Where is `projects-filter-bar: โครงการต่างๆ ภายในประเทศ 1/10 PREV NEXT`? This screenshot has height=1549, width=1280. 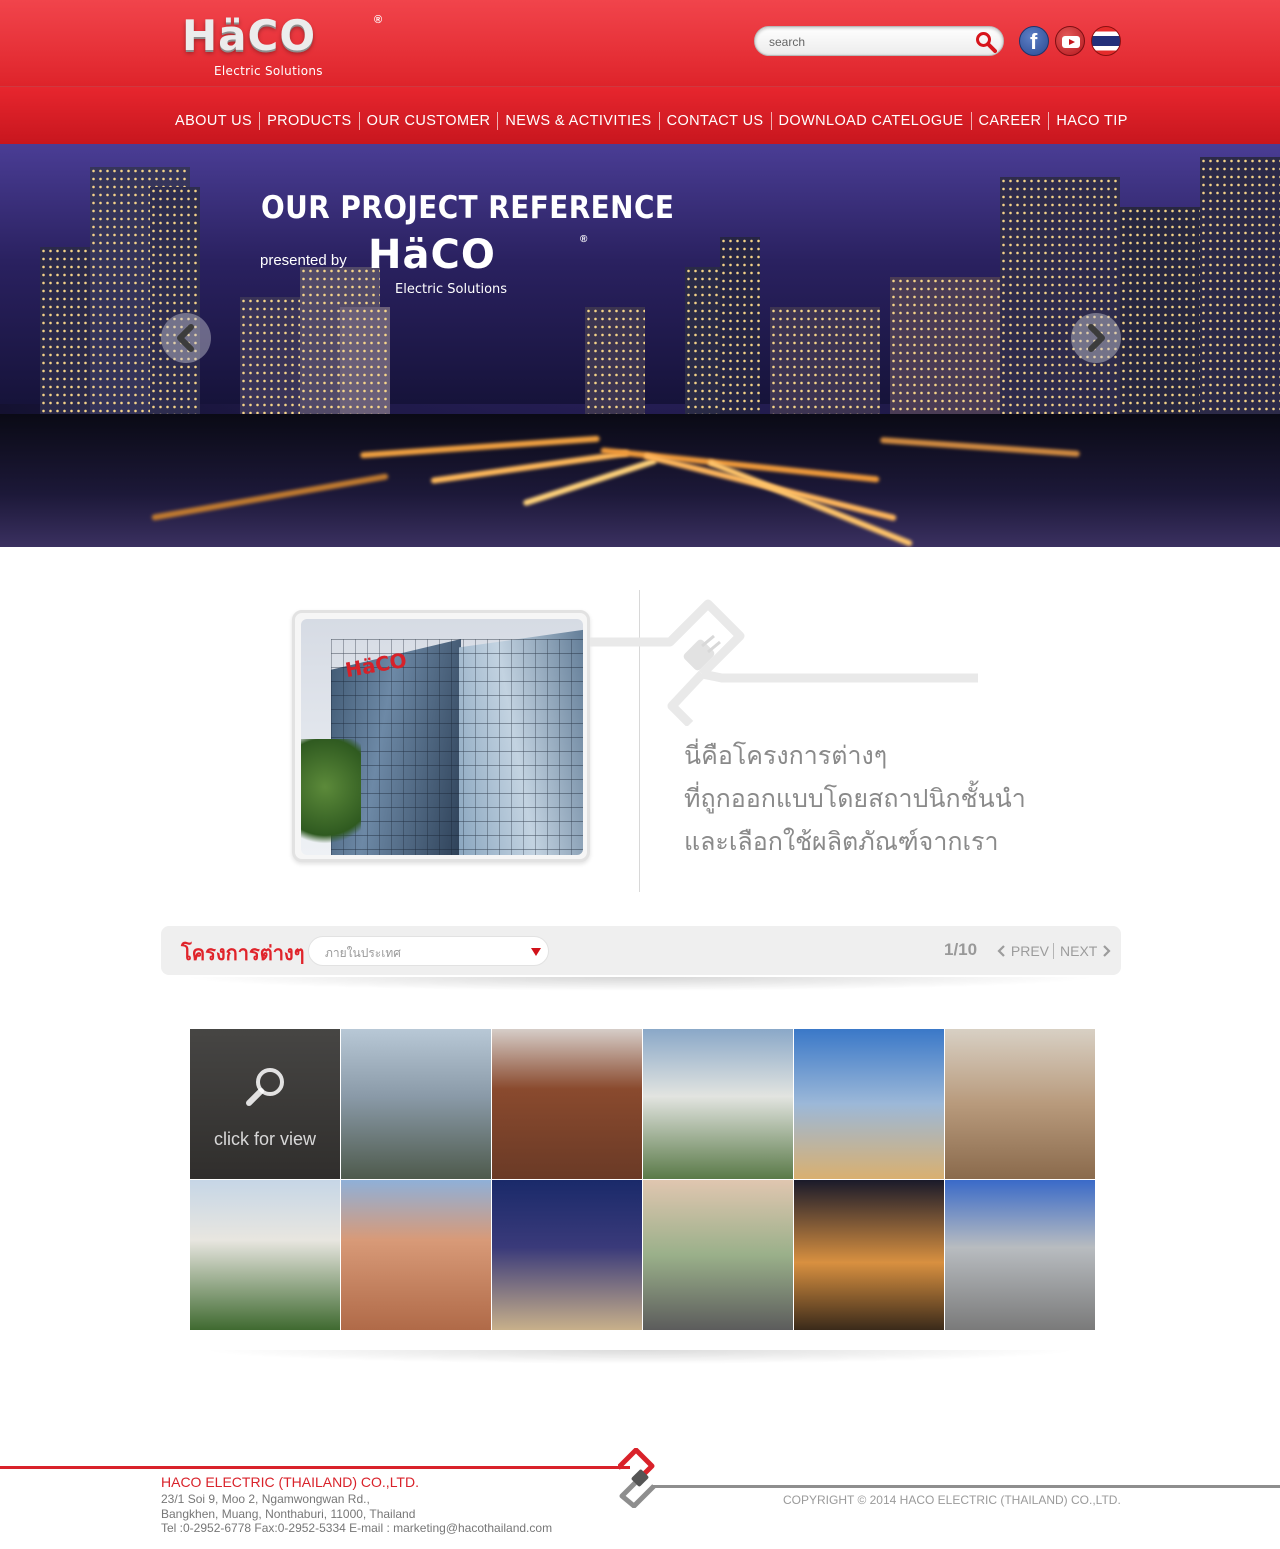 projects-filter-bar: โครงการต่างๆ ภายในประเทศ 1/10 PREV NEXT is located at coordinates (641, 950).